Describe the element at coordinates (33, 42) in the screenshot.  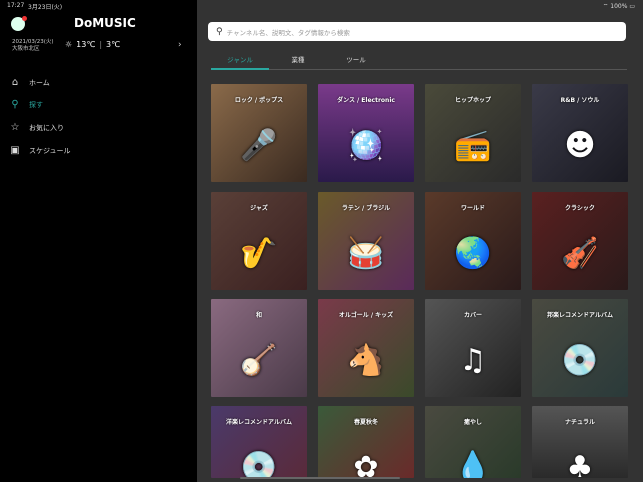
I see `current-date: 2021/03/23(火)` at that location.